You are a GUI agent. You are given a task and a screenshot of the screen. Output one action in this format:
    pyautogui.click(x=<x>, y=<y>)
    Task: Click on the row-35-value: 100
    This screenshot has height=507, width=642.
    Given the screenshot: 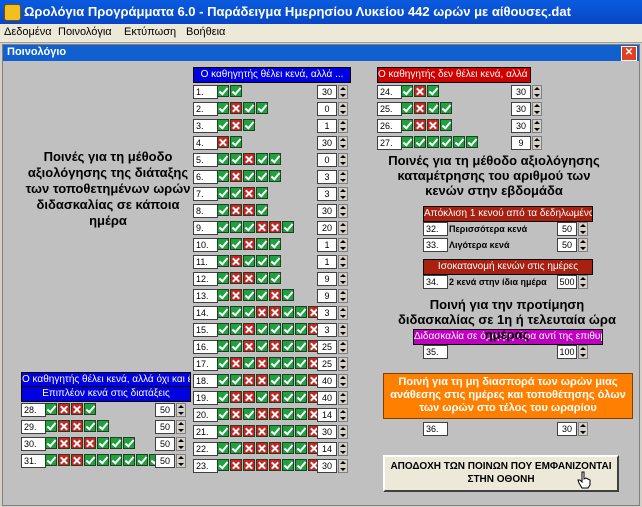 What is the action you would take?
    pyautogui.click(x=567, y=352)
    